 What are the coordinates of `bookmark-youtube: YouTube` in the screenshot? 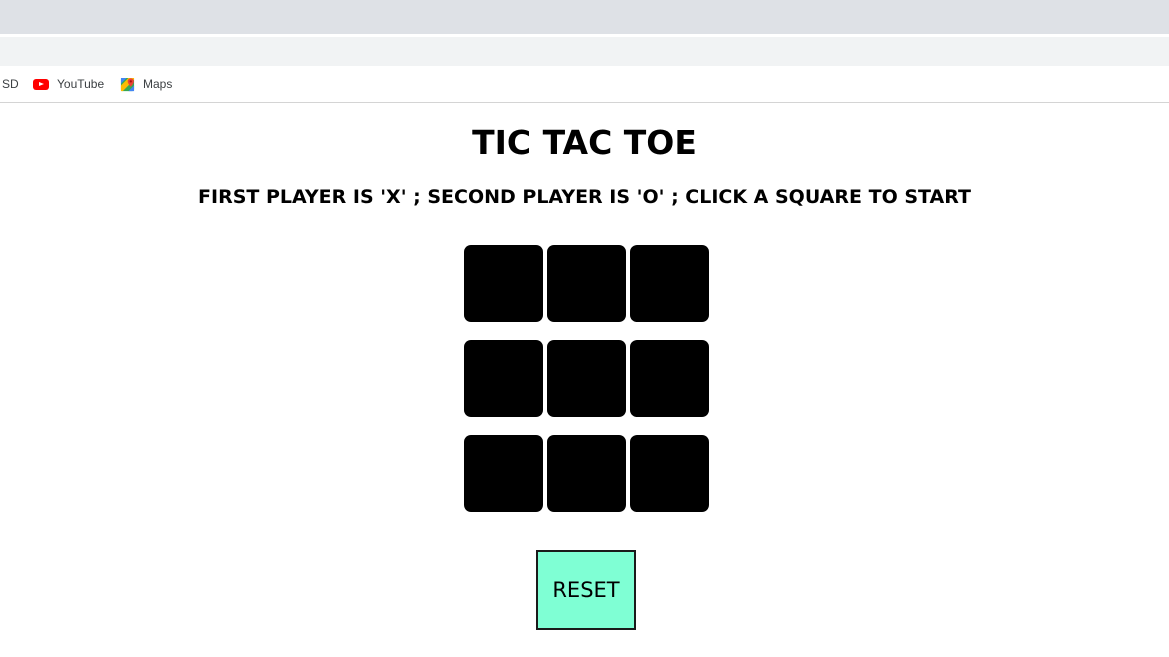 It's located at (68, 84).